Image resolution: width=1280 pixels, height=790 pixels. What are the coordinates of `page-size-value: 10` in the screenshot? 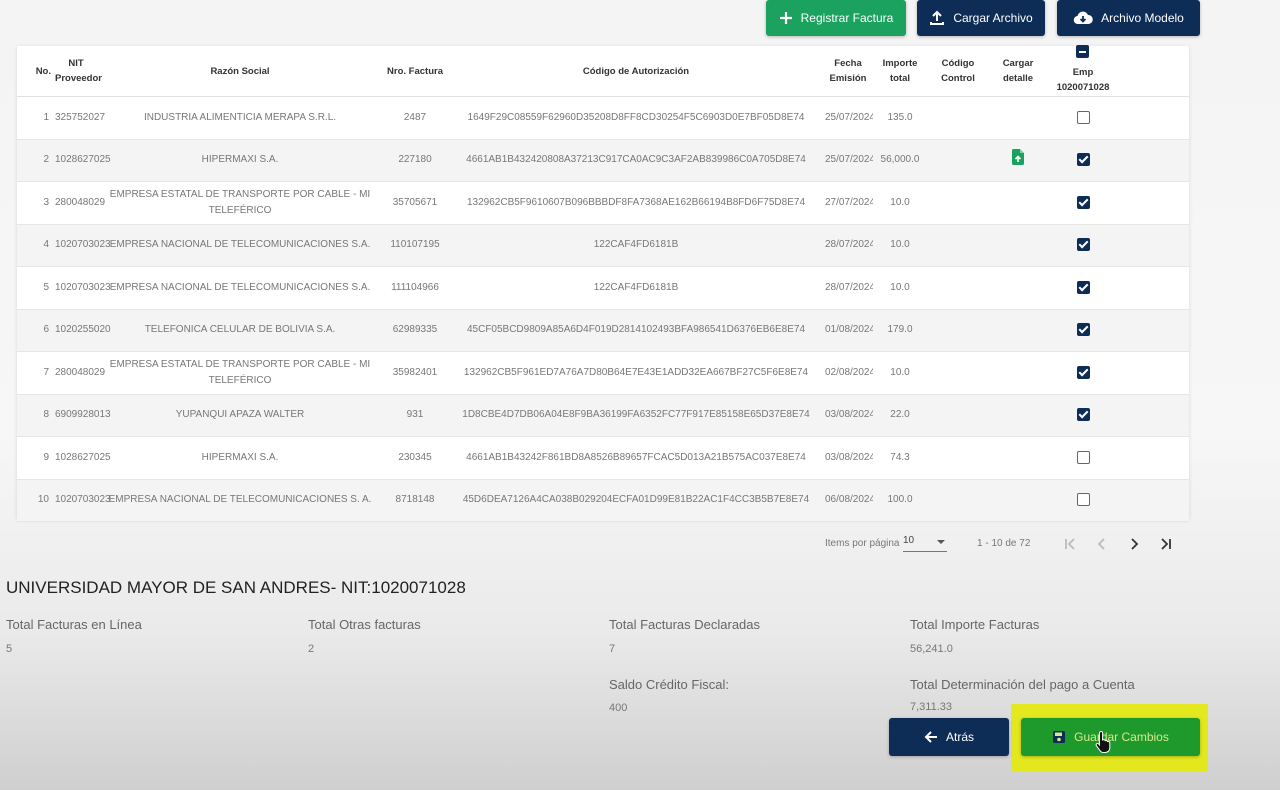 It's located at (909, 540).